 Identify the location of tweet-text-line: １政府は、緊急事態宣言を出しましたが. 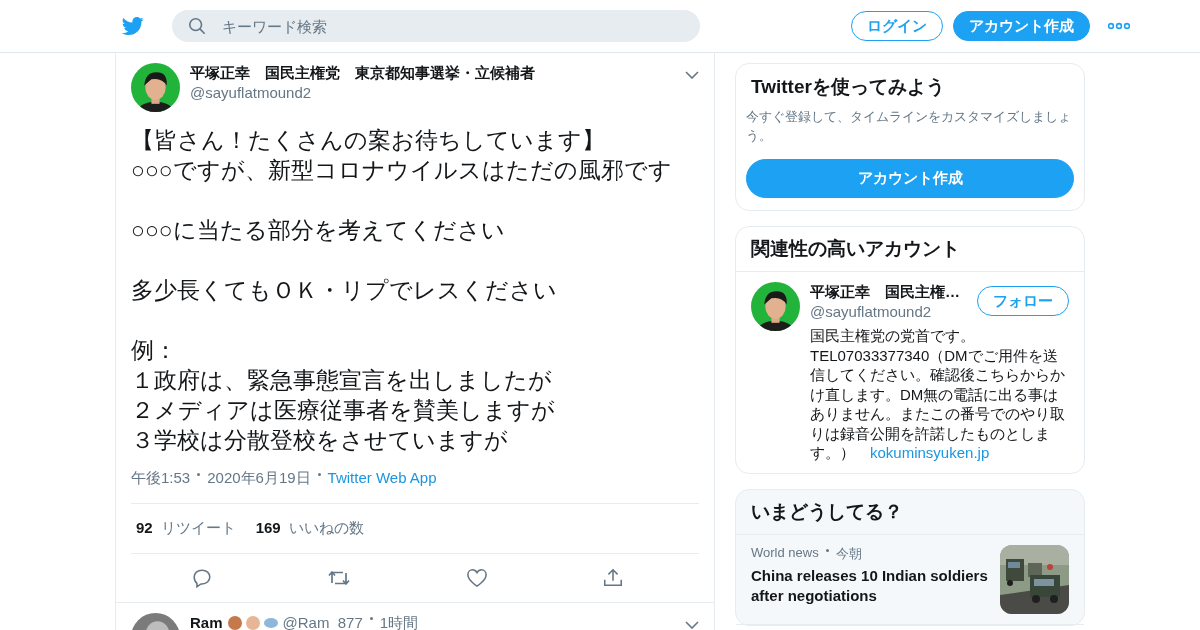
(342, 380).